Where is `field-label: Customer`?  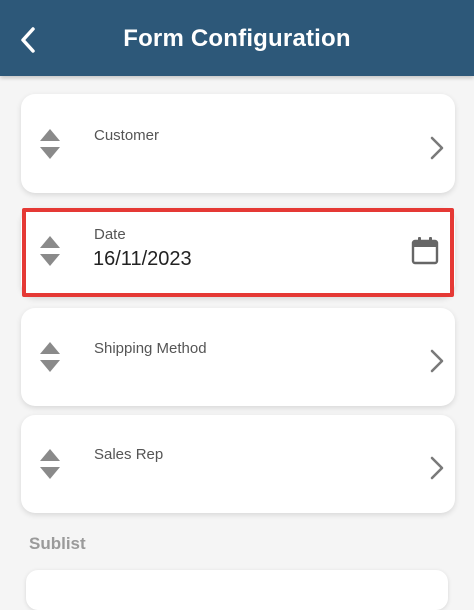
field-label: Customer is located at coordinates (127, 135).